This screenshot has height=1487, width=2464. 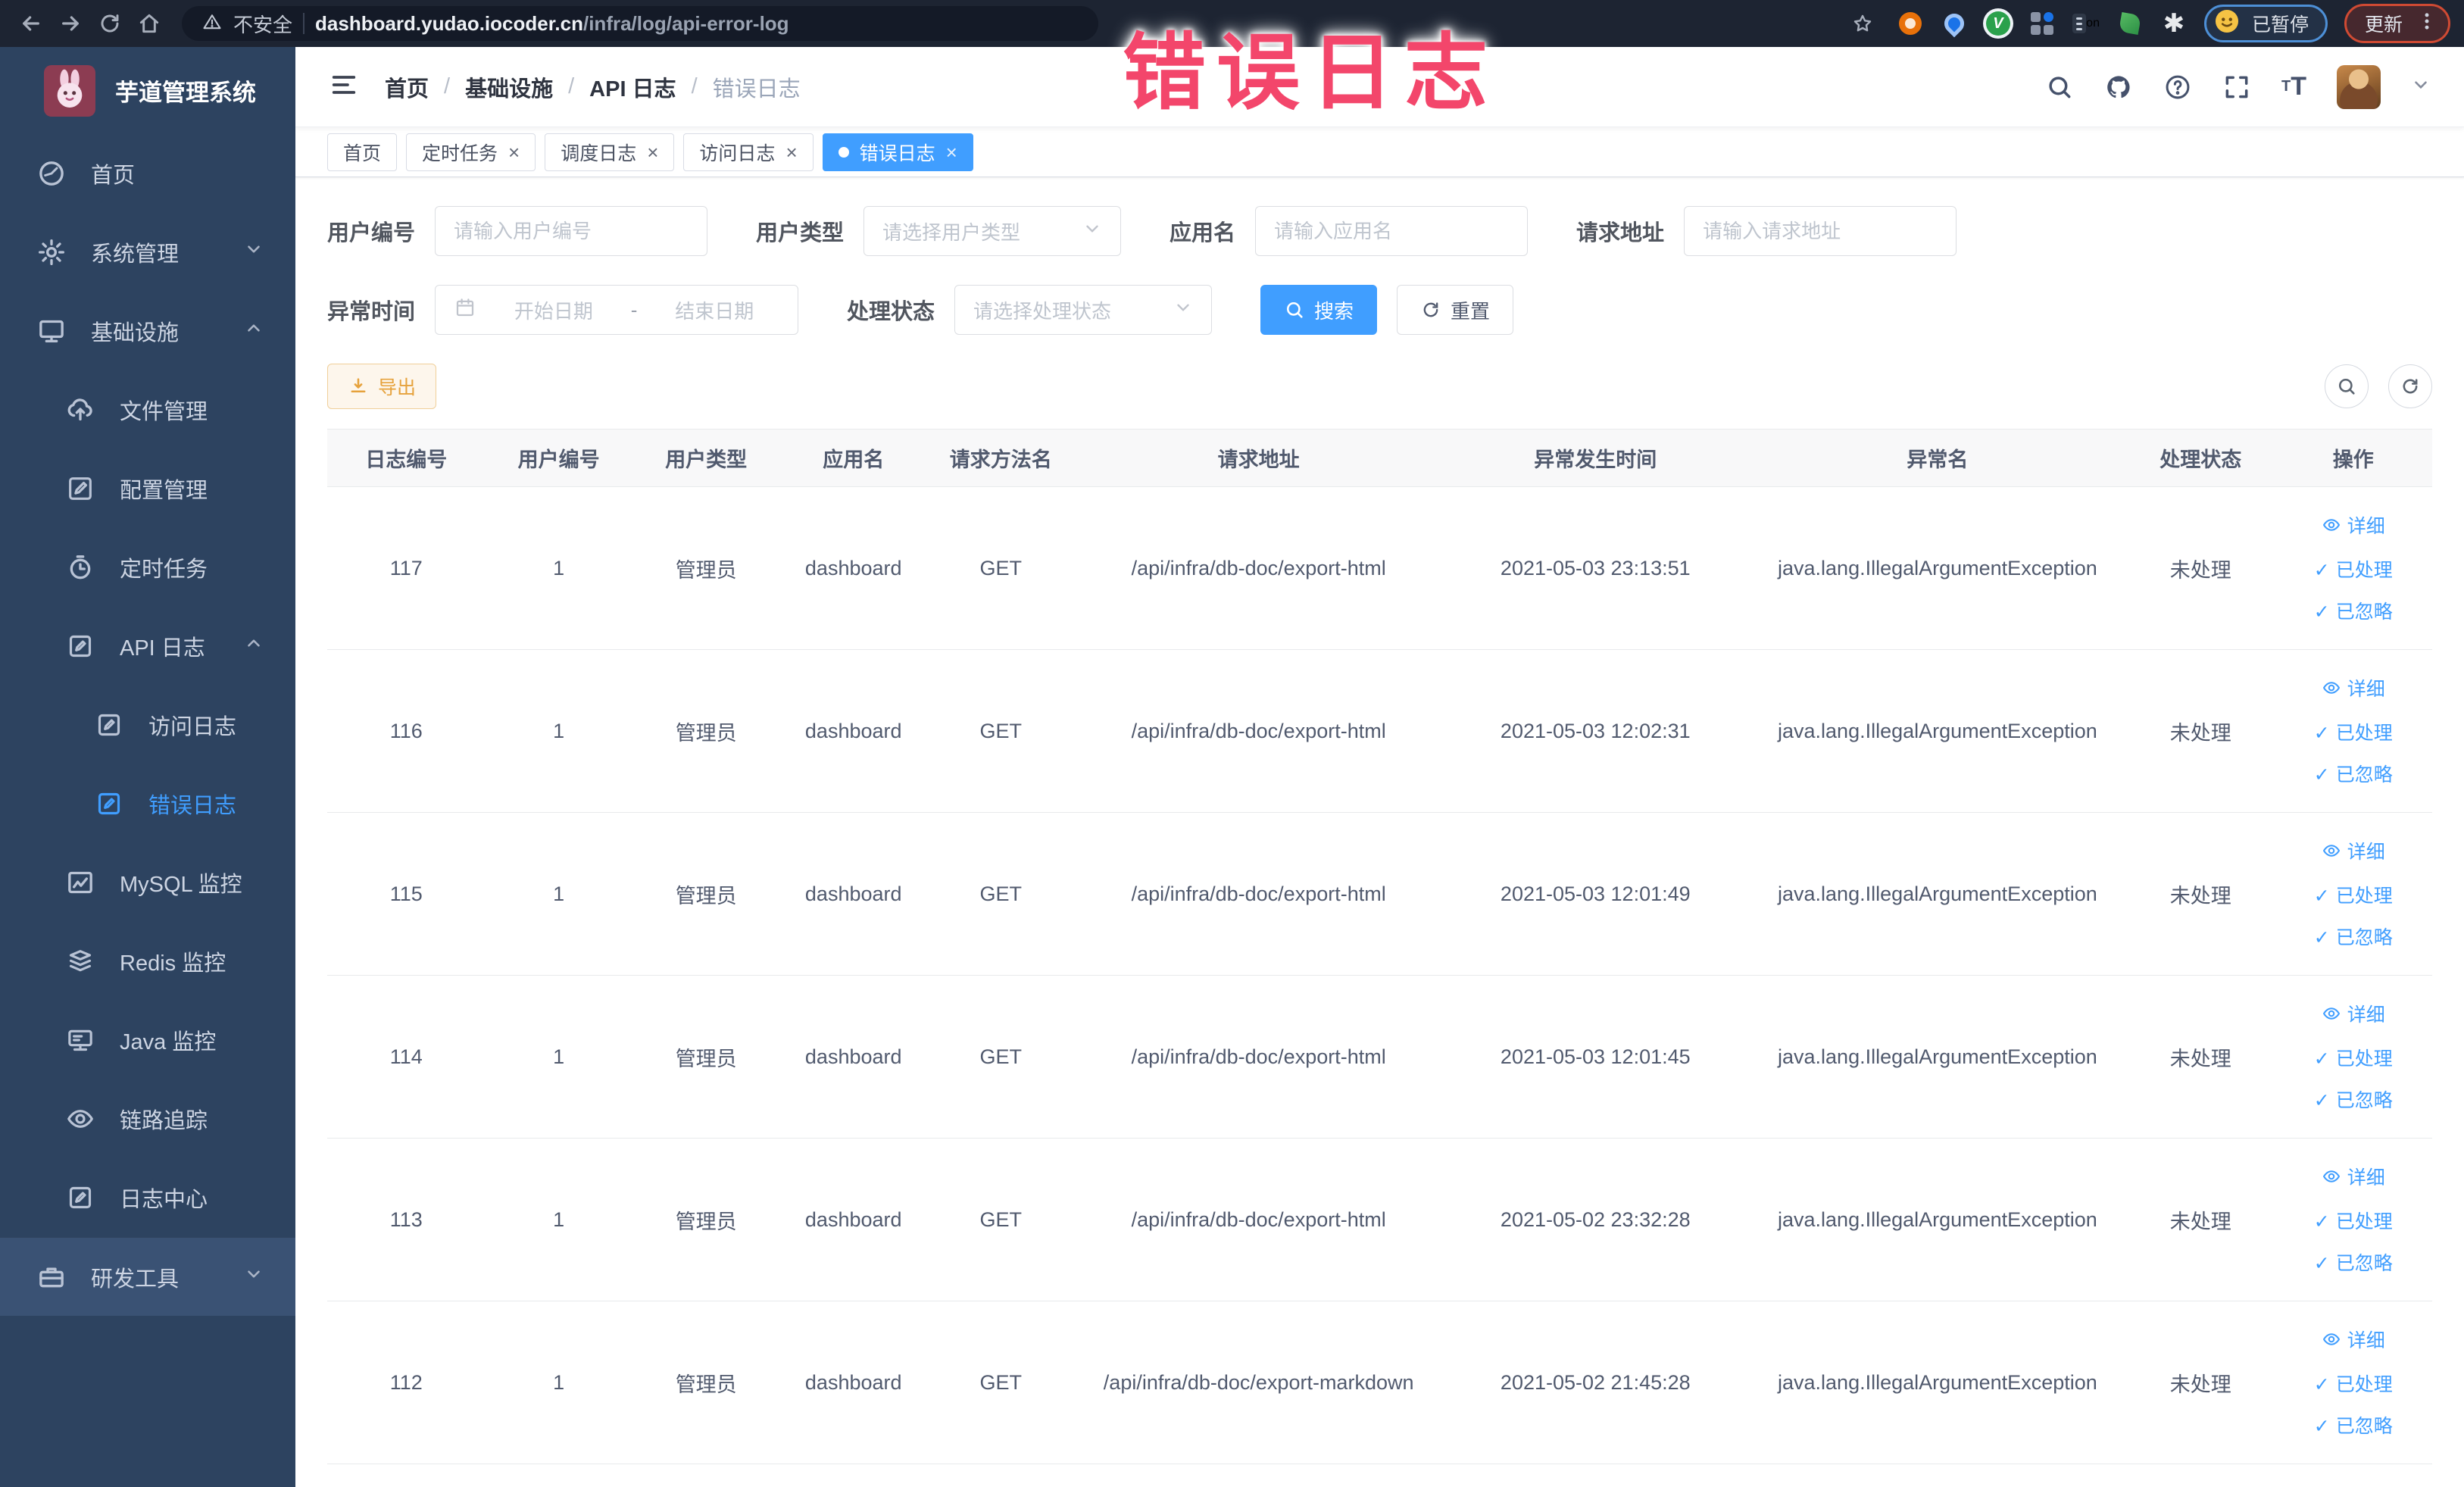 I want to click on process-status-select: 请选择处理状态, so click(x=1083, y=310).